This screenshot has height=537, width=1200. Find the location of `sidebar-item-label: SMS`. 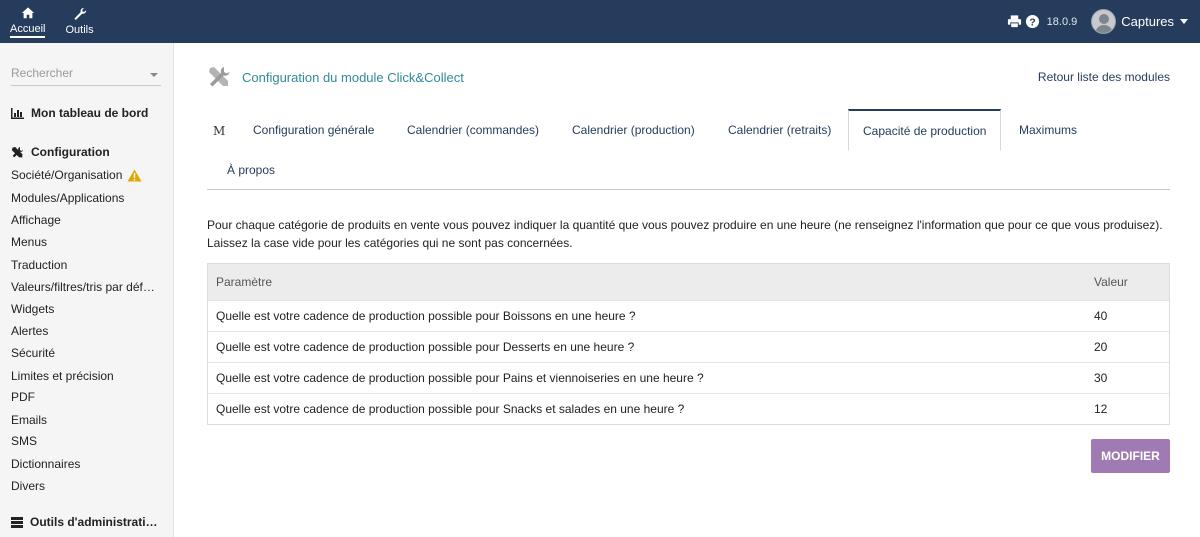

sidebar-item-label: SMS is located at coordinates (24, 441).